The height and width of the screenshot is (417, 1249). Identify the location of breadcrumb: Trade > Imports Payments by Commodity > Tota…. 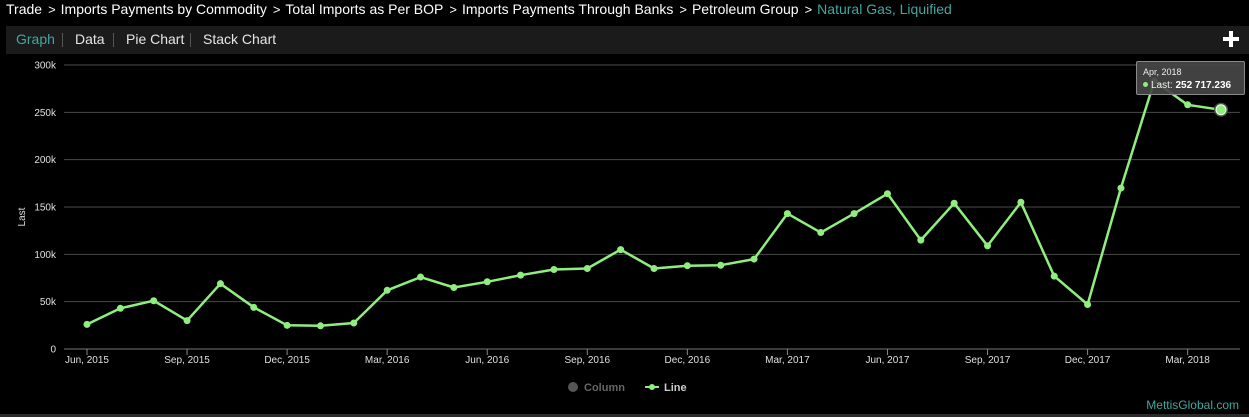
(479, 10).